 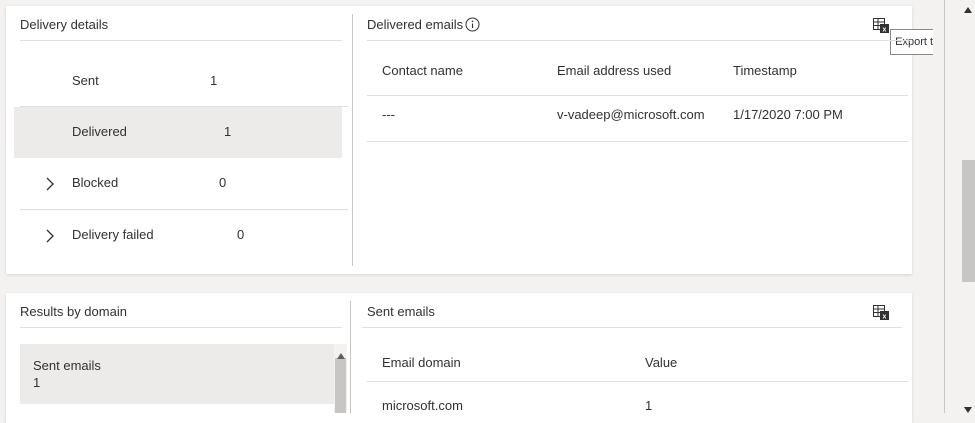 I want to click on cell-contact-name: ---, so click(x=388, y=114).